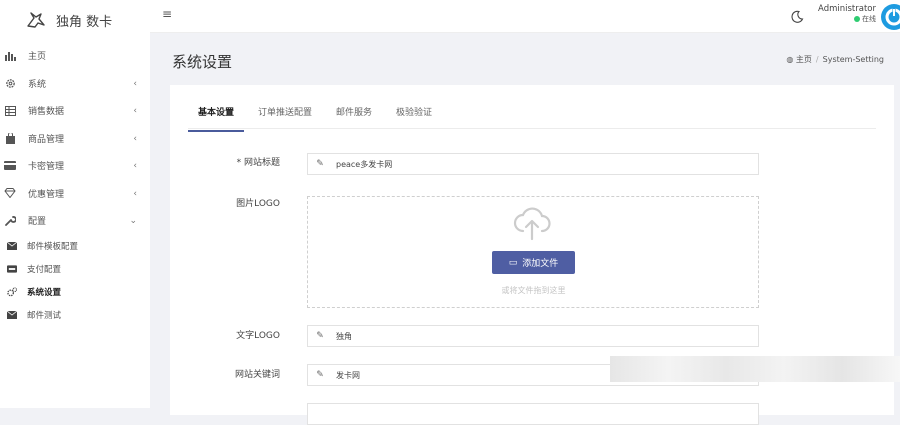  I want to click on site-title-field: ✎ peace多发卡网, so click(533, 164).